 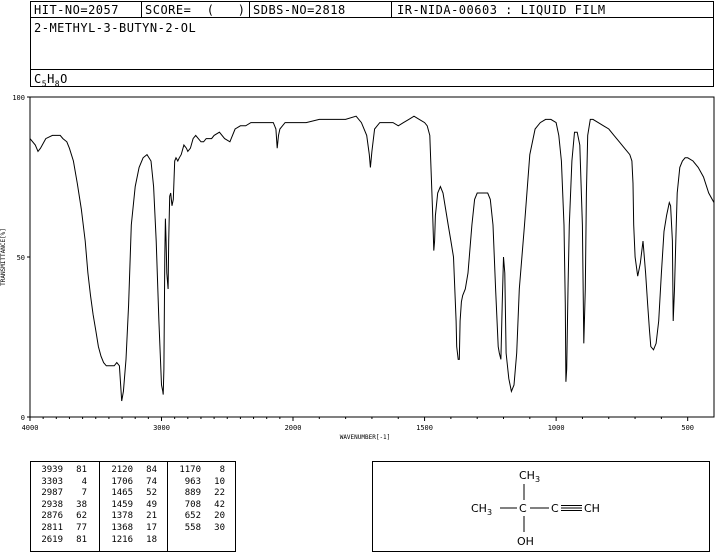 I want to click on y-tick-label: 50, so click(x=21, y=258).